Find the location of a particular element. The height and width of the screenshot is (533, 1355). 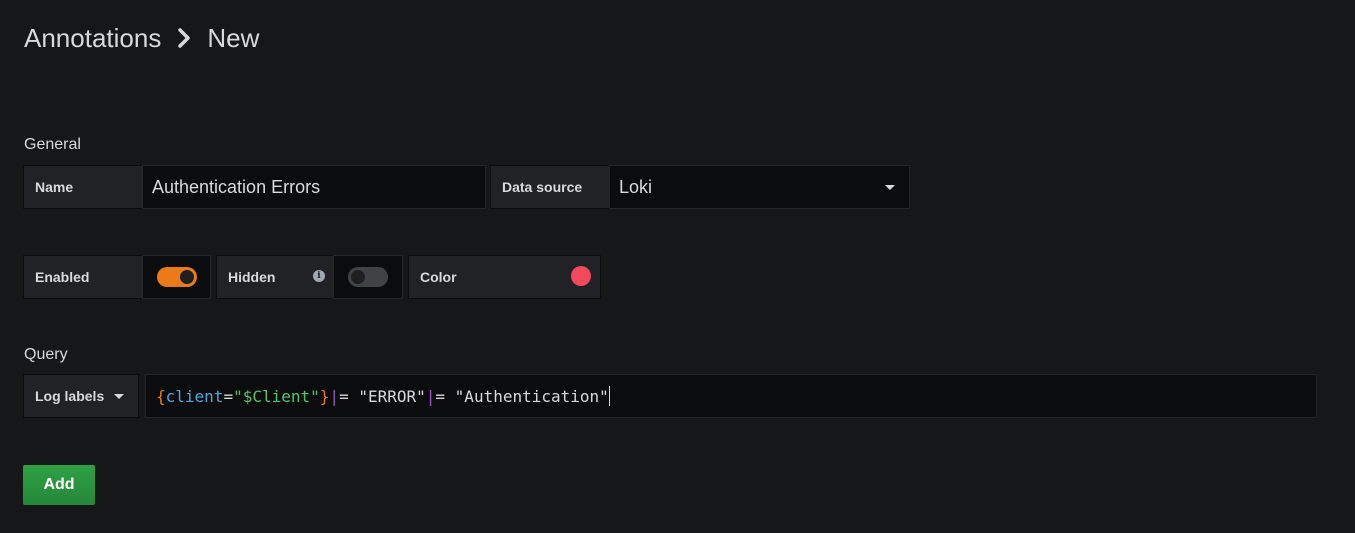

enabled-switch-container is located at coordinates (176, 277).